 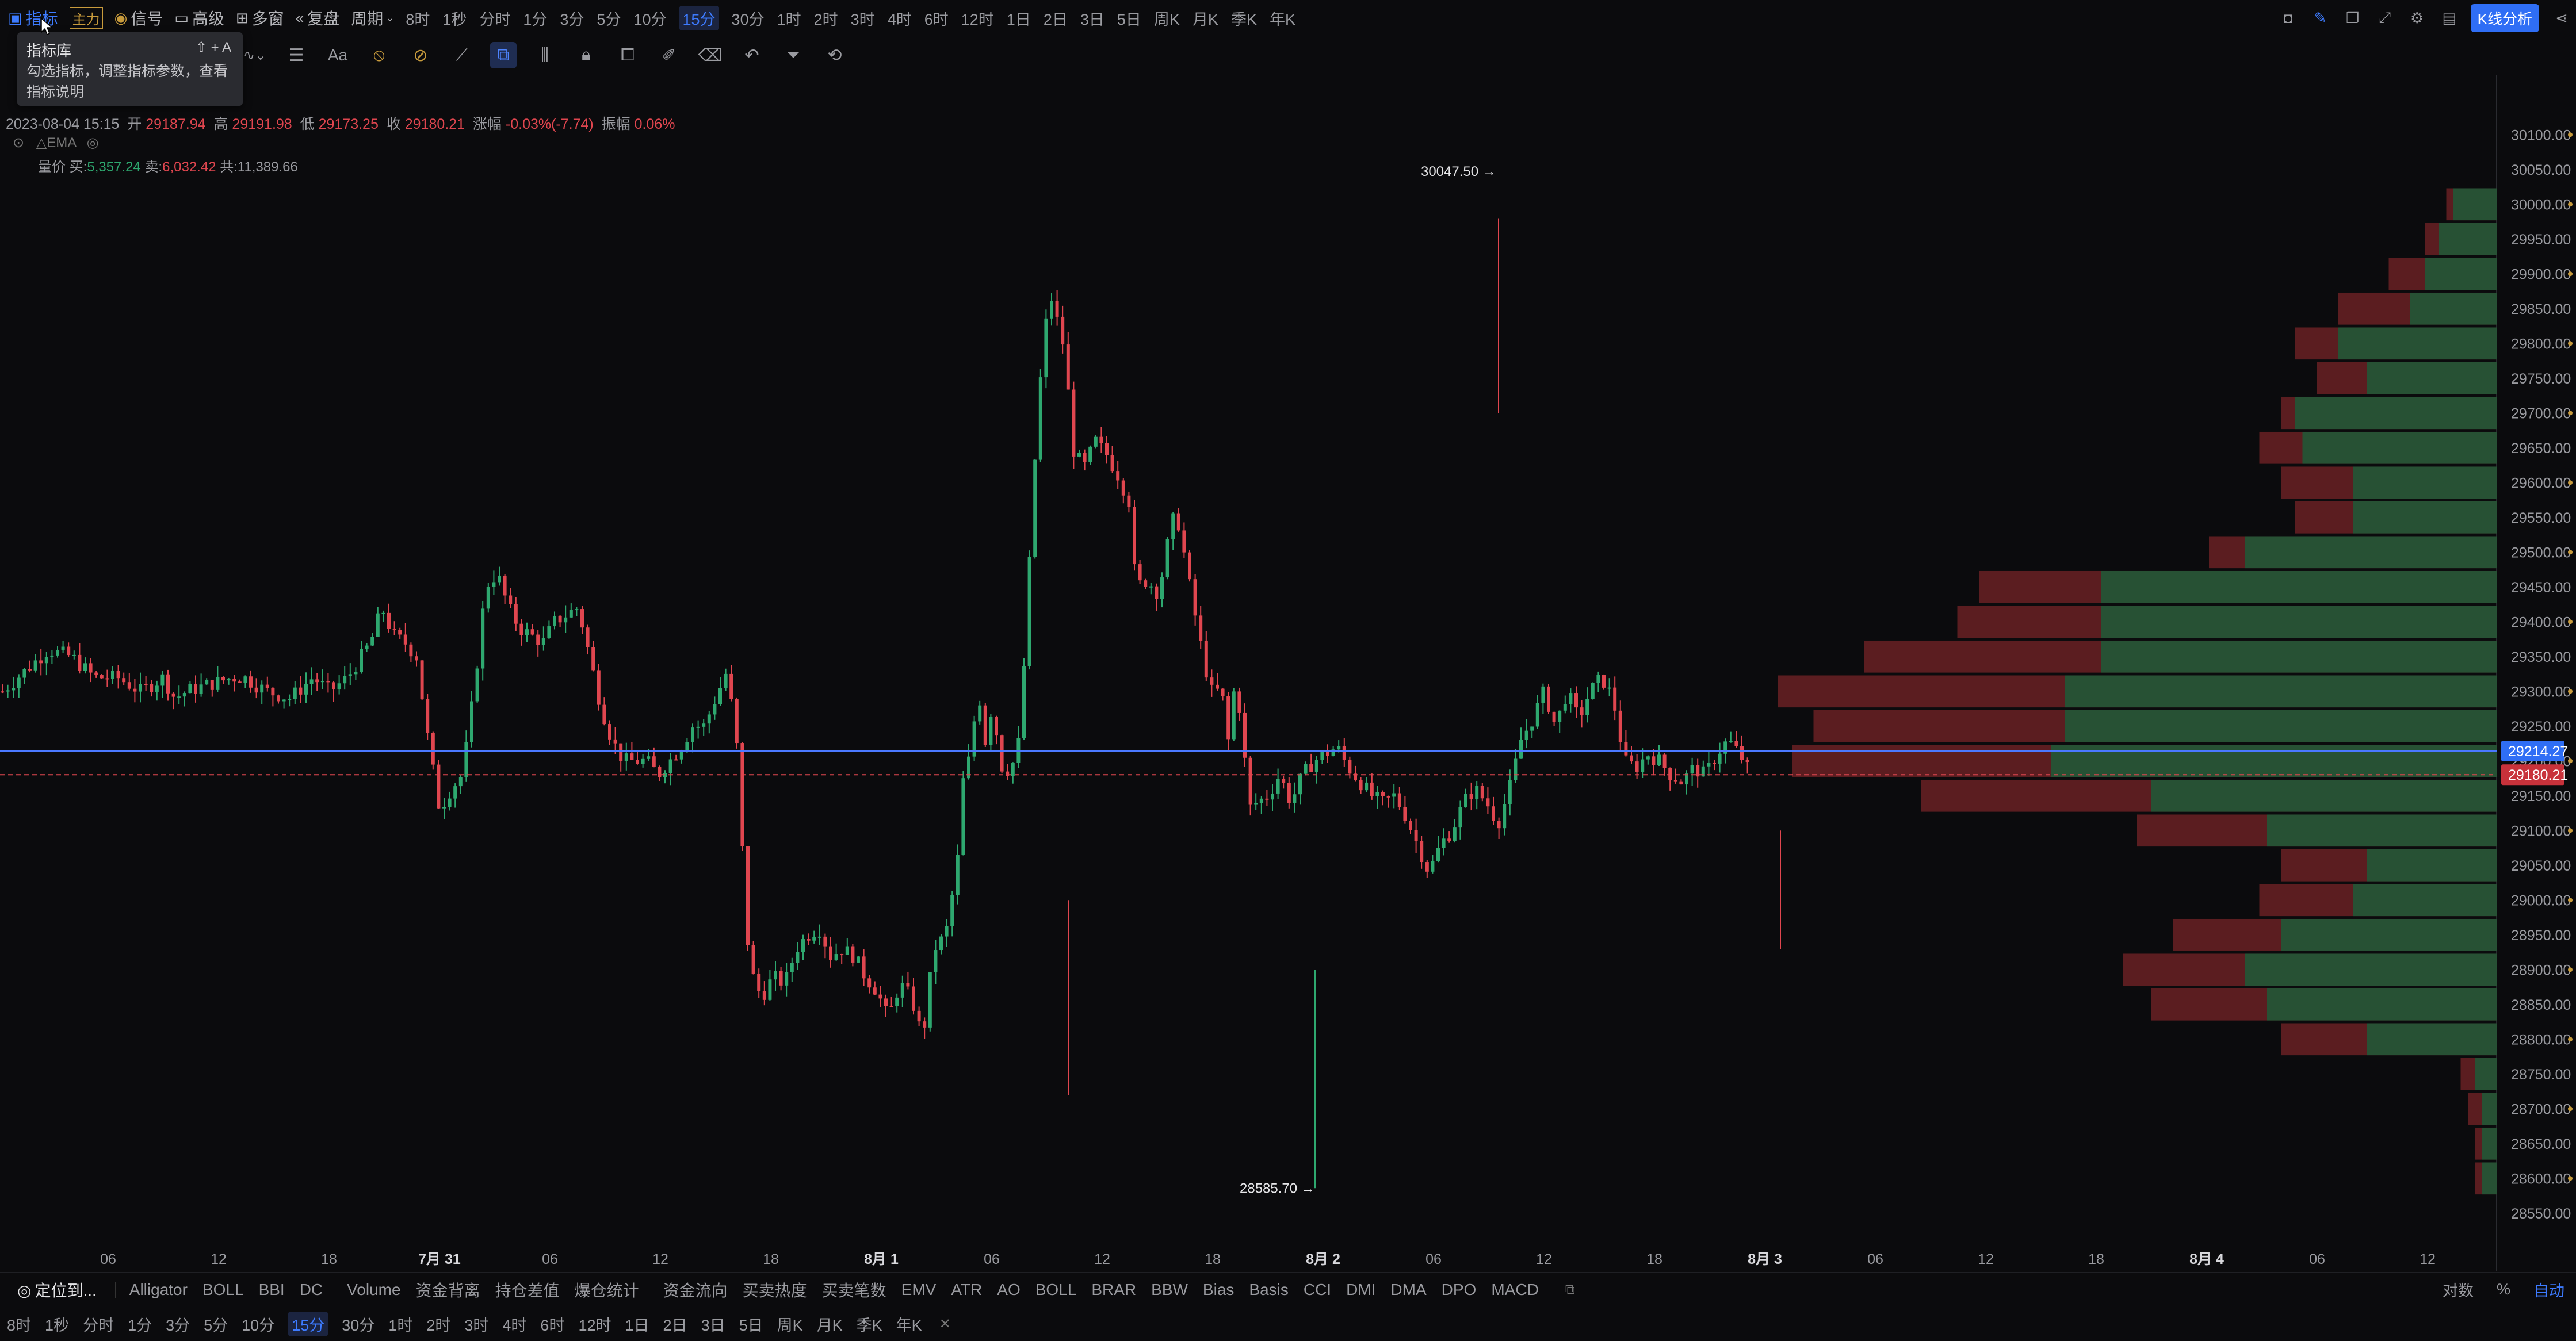 What do you see at coordinates (854, 1289) in the screenshot?
I see `indicator-item-10: 买卖笔数` at bounding box center [854, 1289].